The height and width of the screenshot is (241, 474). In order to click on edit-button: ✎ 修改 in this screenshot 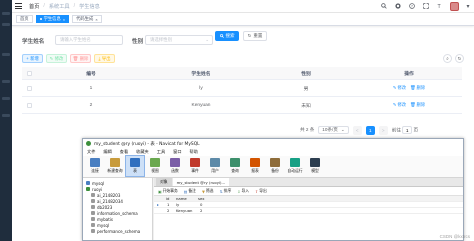, I will do `click(56, 58)`.